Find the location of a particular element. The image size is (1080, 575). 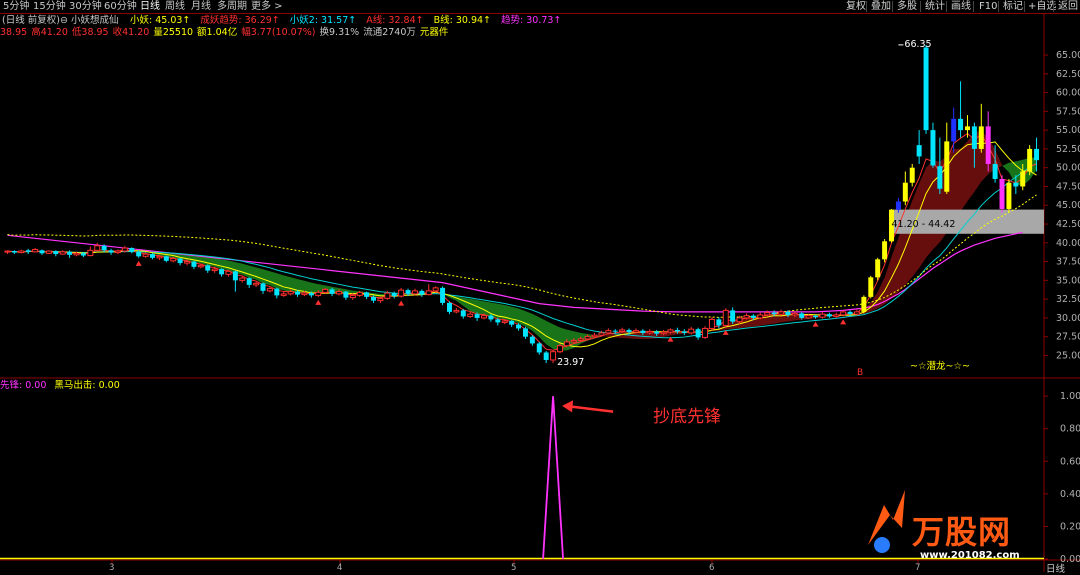

y-tick-label: 45.00 is located at coordinates (1068, 205).